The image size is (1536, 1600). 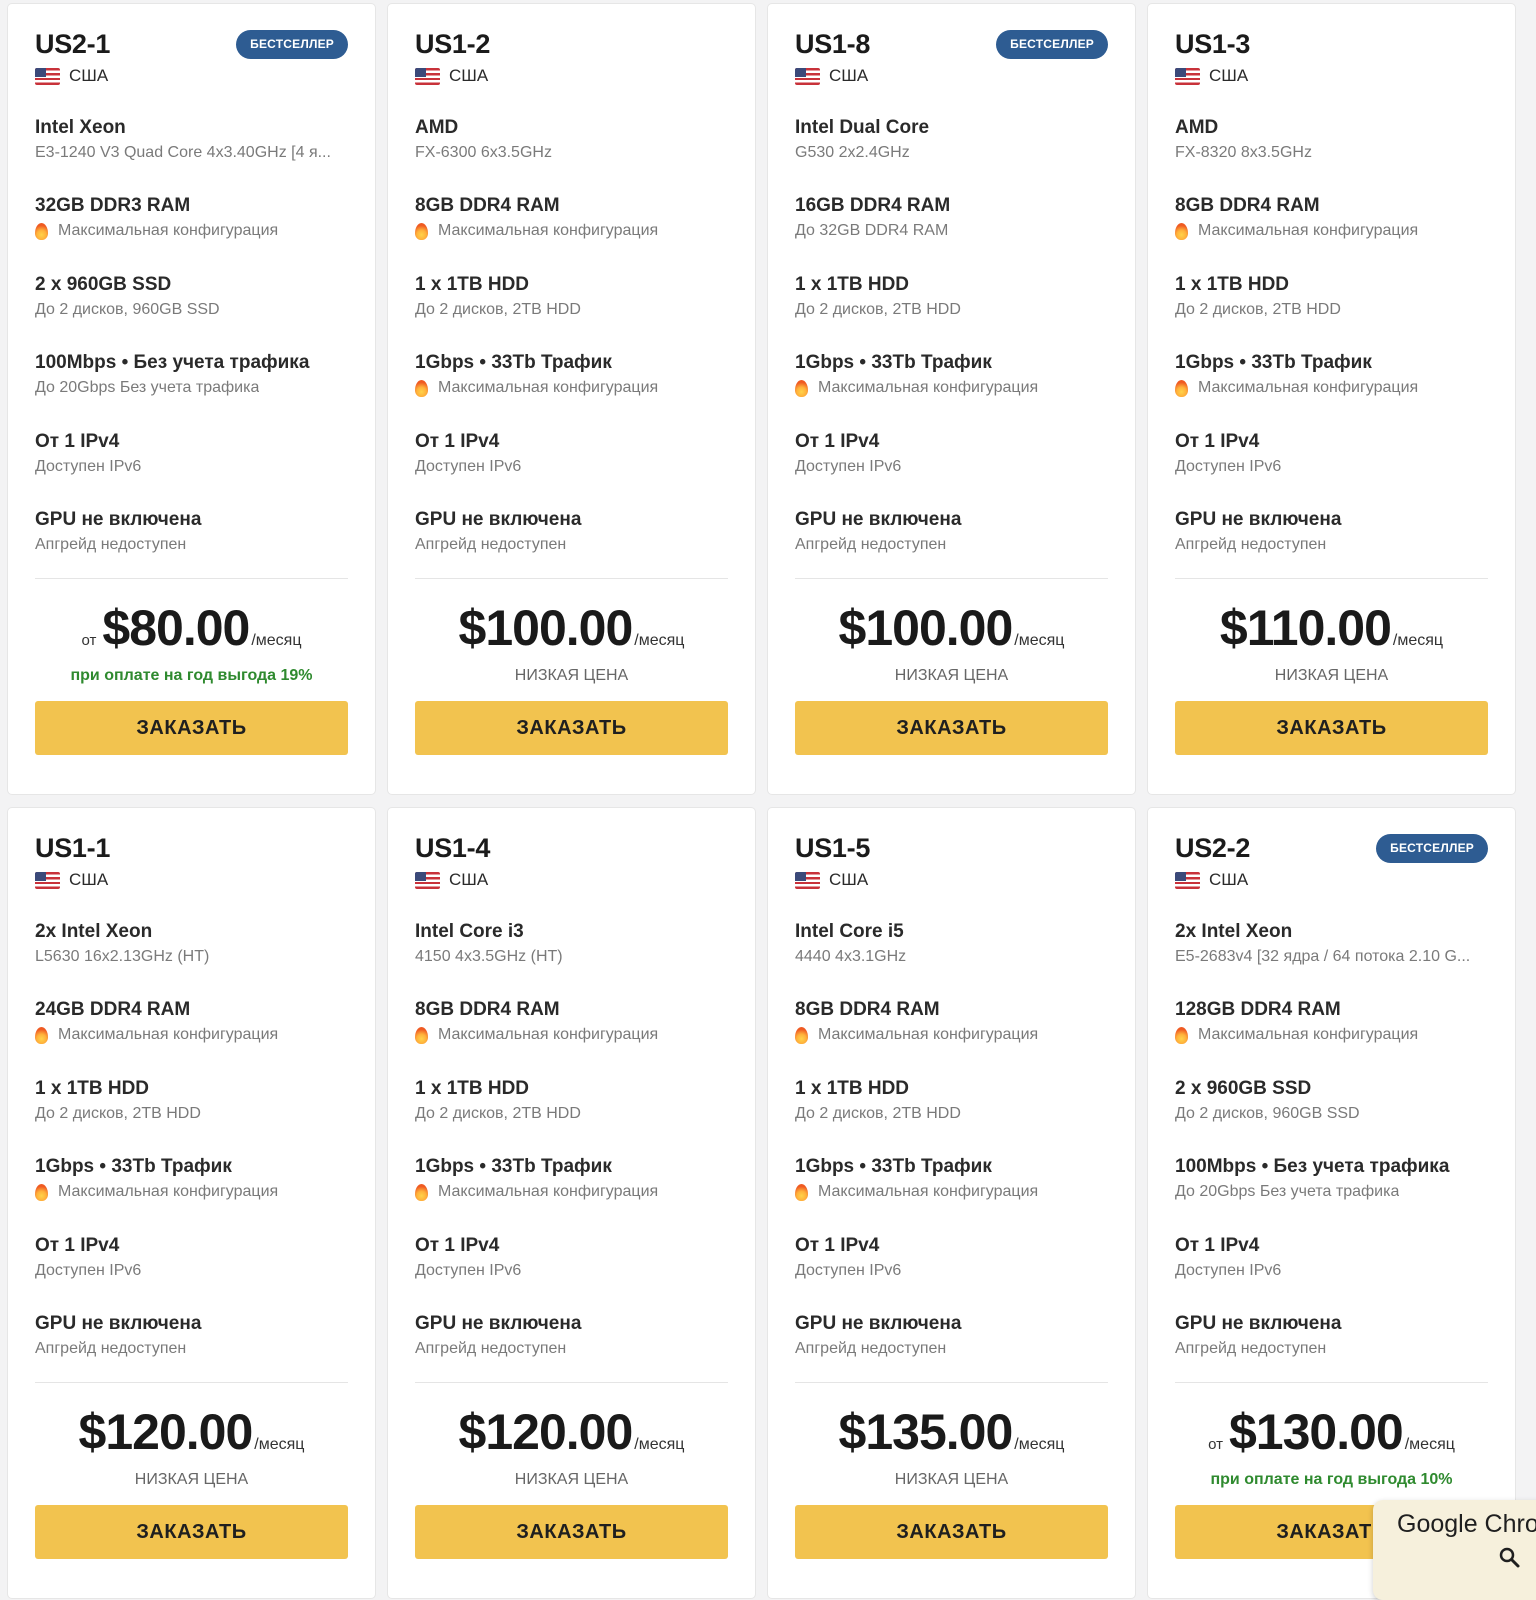 What do you see at coordinates (571, 1349) in the screenshot?
I see `spec-sub: Апгрейд недоступен` at bounding box center [571, 1349].